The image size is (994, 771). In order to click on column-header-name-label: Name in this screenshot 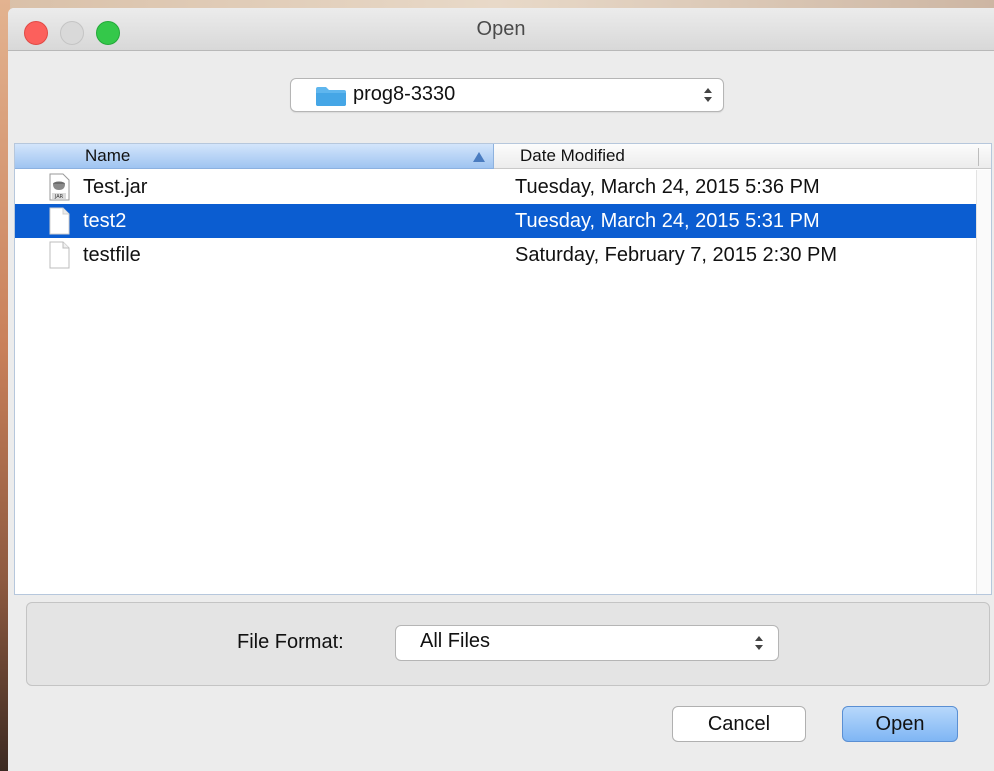, I will do `click(108, 155)`.